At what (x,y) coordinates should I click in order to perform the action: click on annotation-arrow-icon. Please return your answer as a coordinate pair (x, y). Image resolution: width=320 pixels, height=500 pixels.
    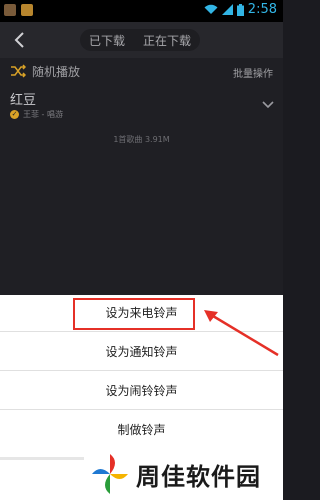
    Looking at the image, I should click on (241, 333).